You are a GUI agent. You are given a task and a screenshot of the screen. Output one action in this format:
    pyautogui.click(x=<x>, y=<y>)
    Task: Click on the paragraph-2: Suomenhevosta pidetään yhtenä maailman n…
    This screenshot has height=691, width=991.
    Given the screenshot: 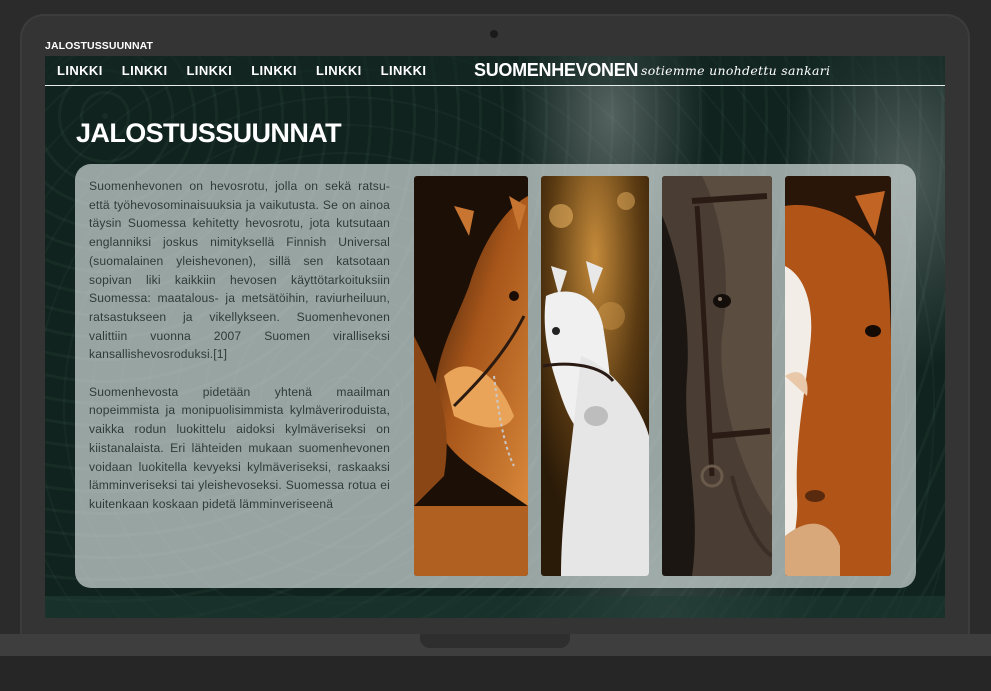 What is the action you would take?
    pyautogui.click(x=239, y=447)
    